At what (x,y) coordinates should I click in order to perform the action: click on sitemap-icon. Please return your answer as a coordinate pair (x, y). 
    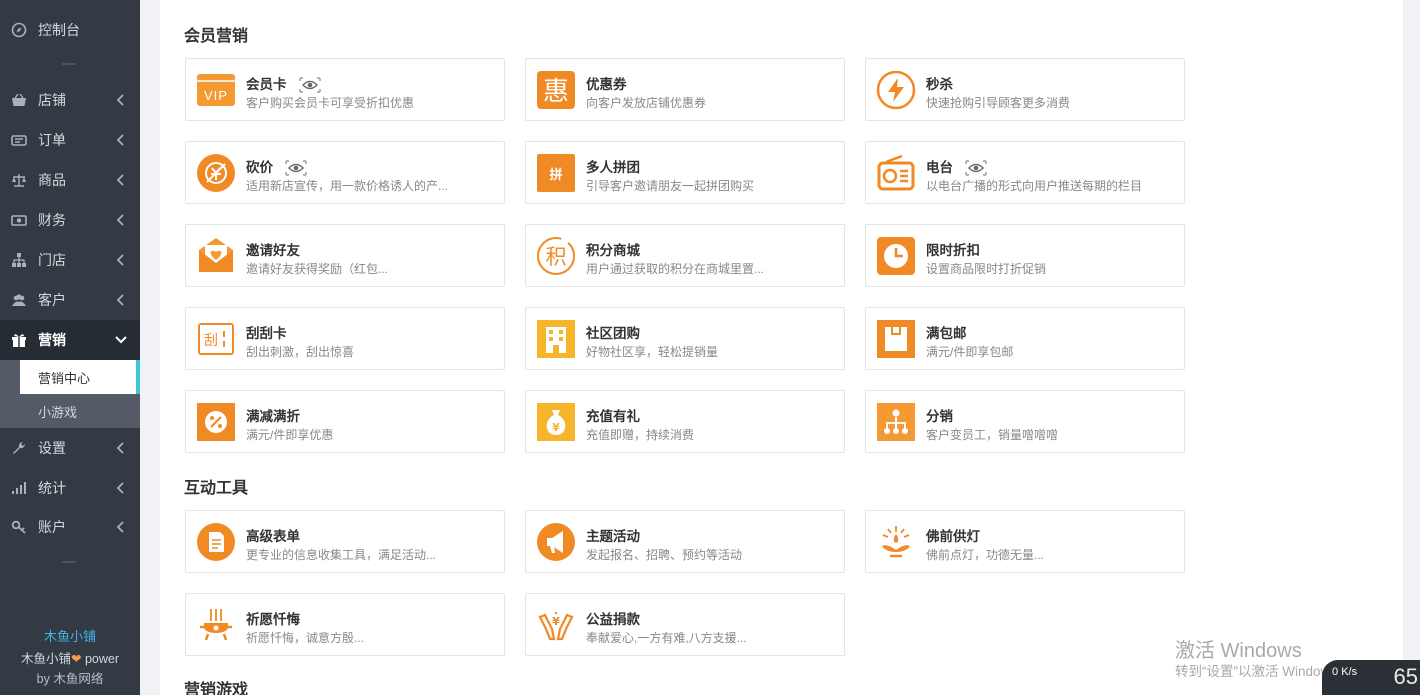
    Looking at the image, I should click on (19, 260).